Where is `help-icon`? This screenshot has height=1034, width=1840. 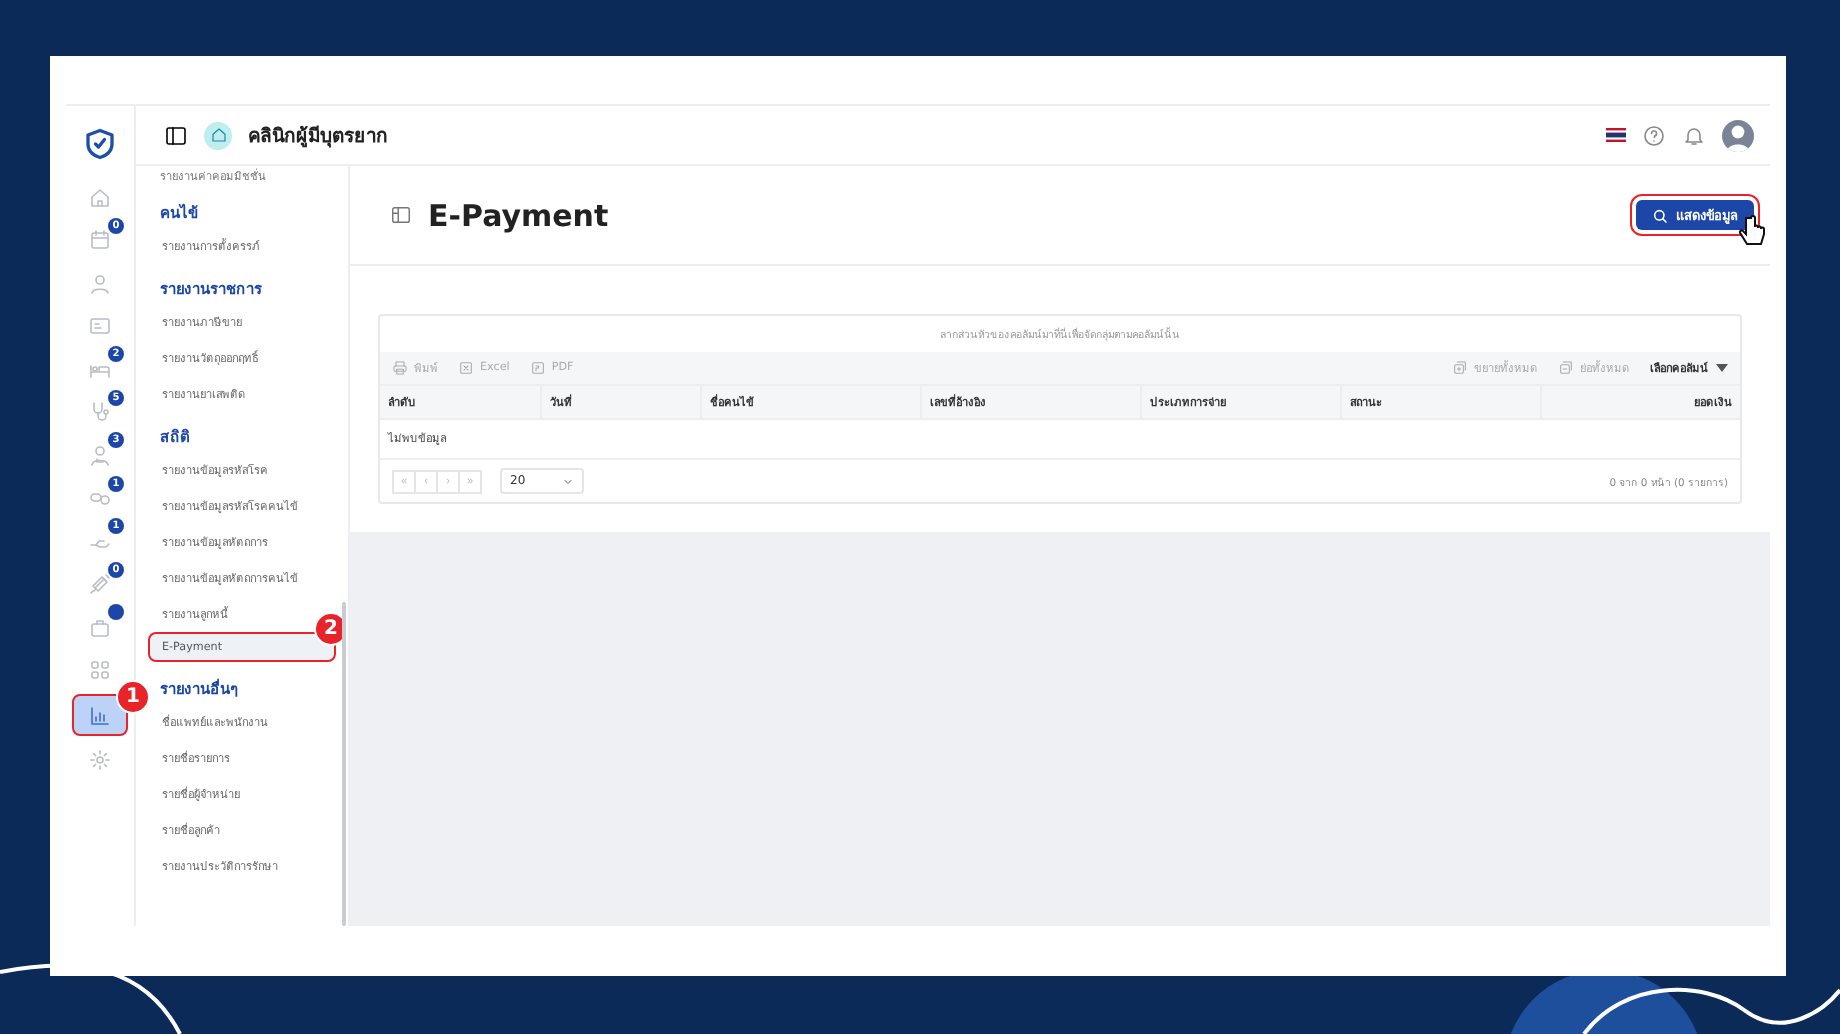 help-icon is located at coordinates (1654, 135).